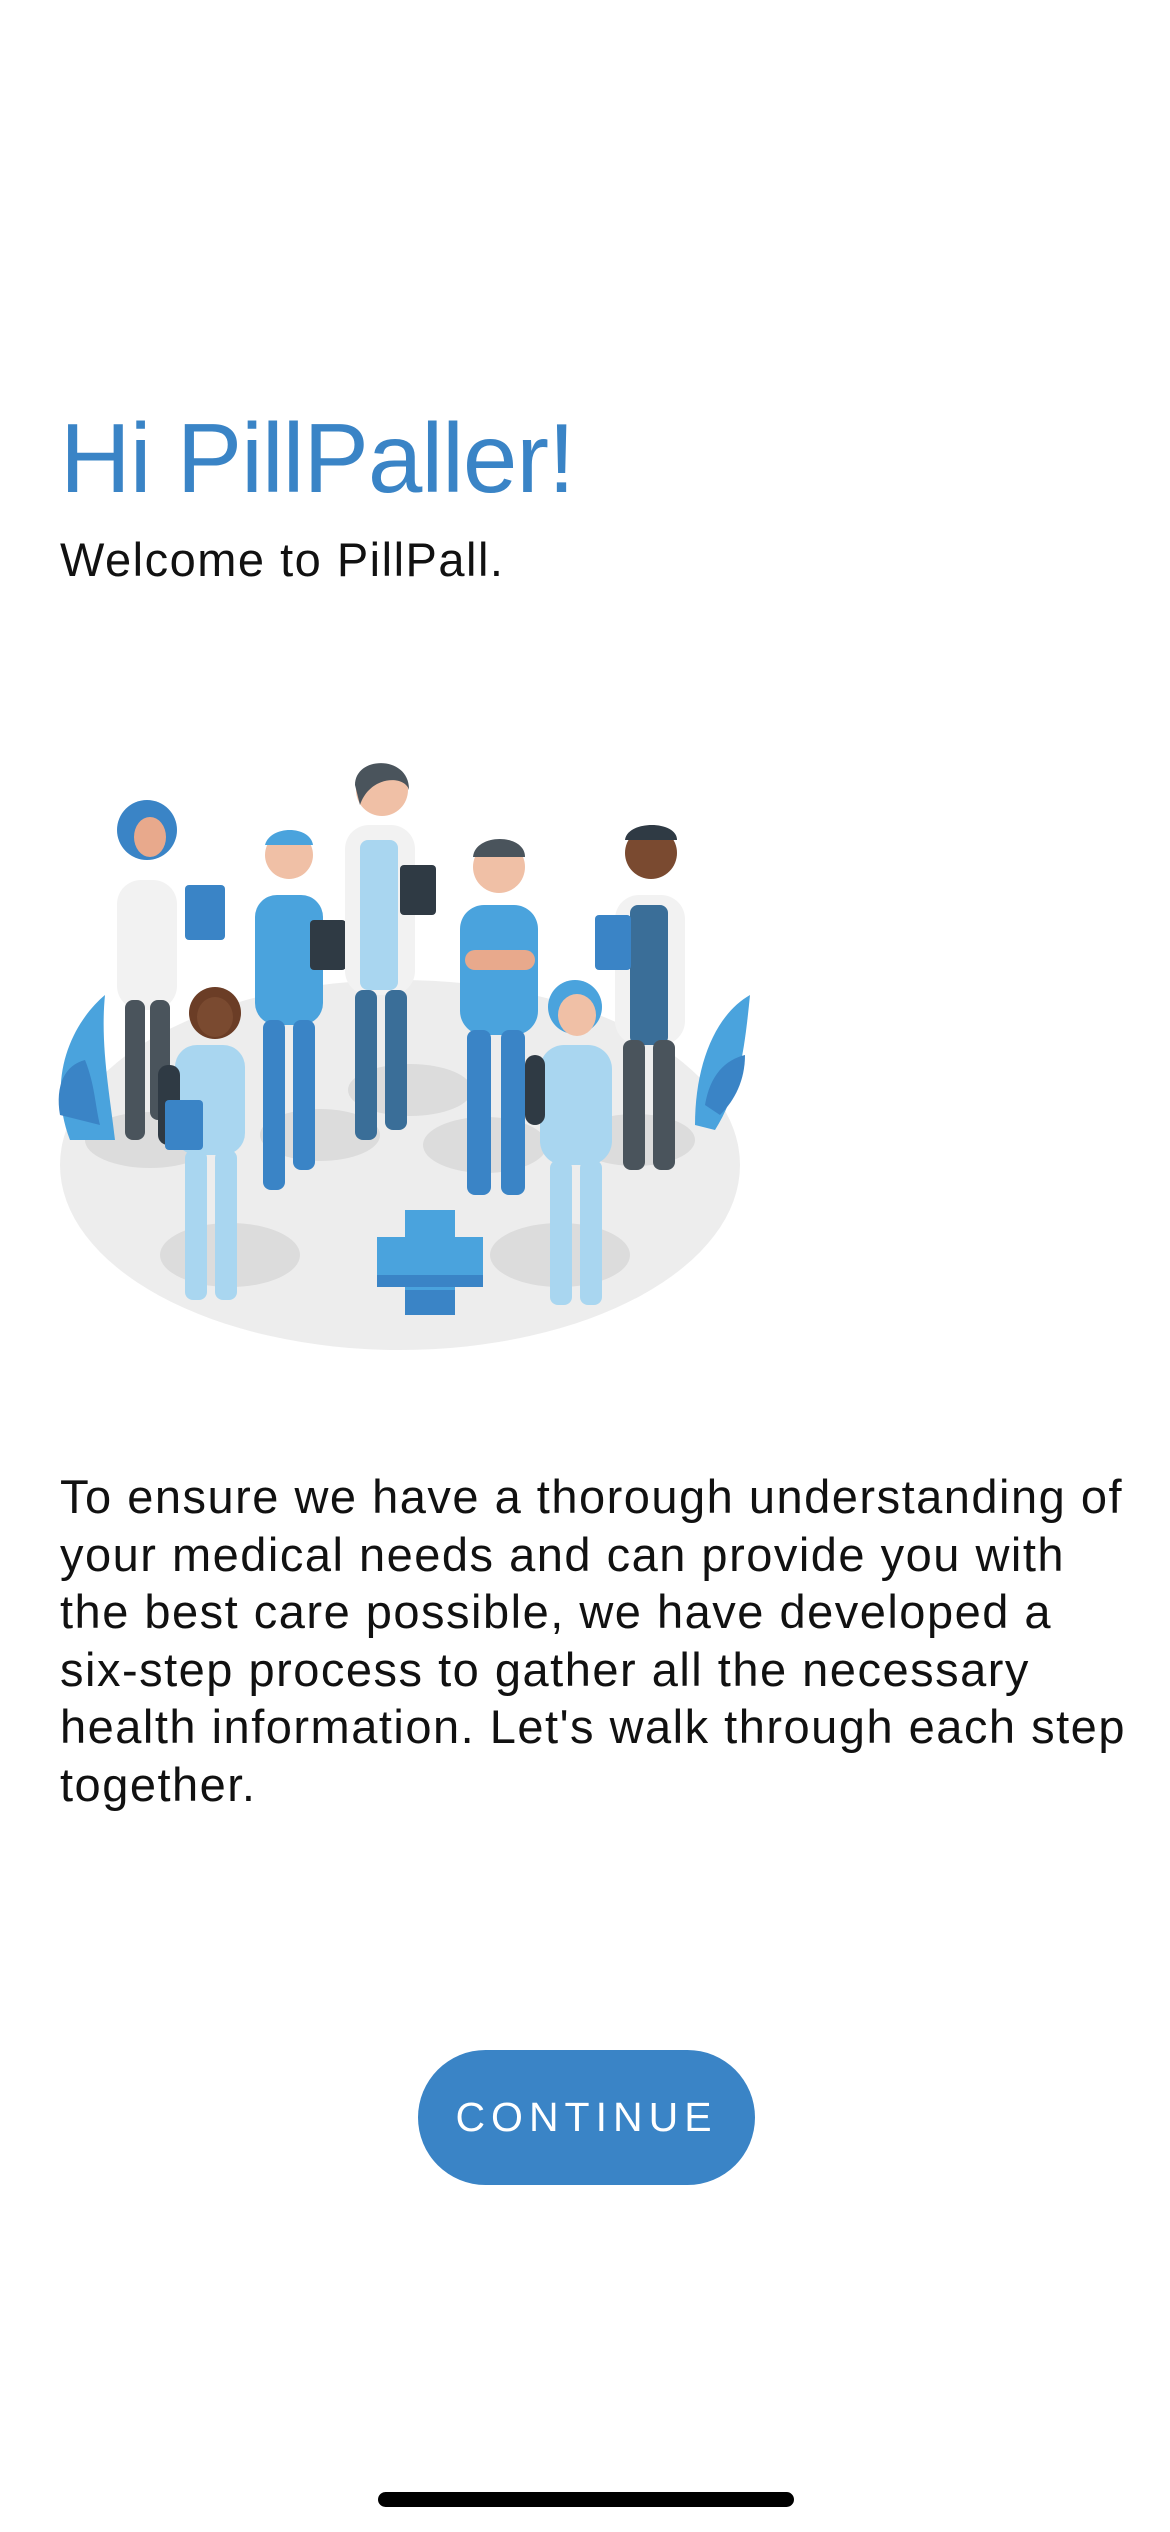 Image resolution: width=1170 pixels, height=2532 pixels. I want to click on home-indicator, so click(586, 2499).